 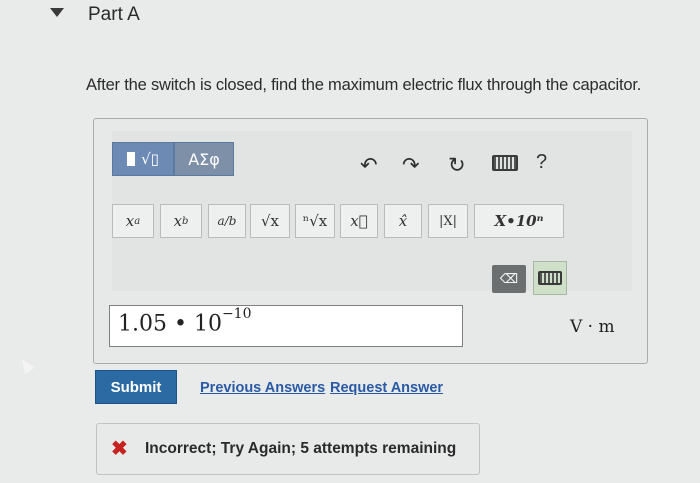 What do you see at coordinates (403, 221) in the screenshot?
I see `unit-vector-key: x̂` at bounding box center [403, 221].